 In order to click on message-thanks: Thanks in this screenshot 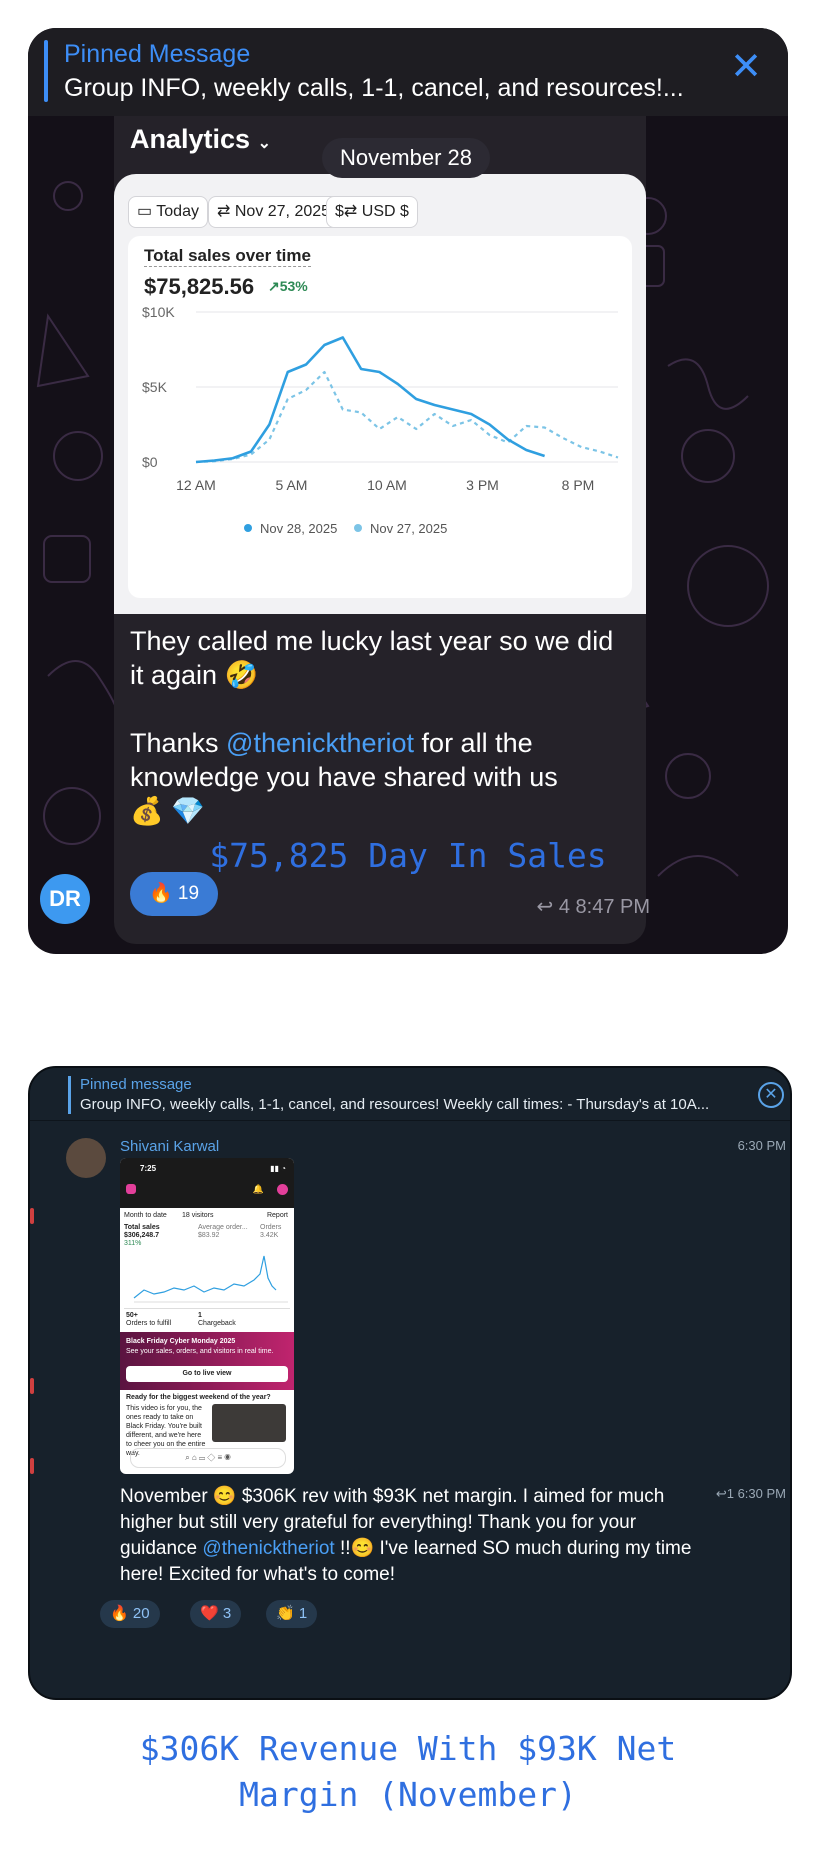, I will do `click(178, 743)`.